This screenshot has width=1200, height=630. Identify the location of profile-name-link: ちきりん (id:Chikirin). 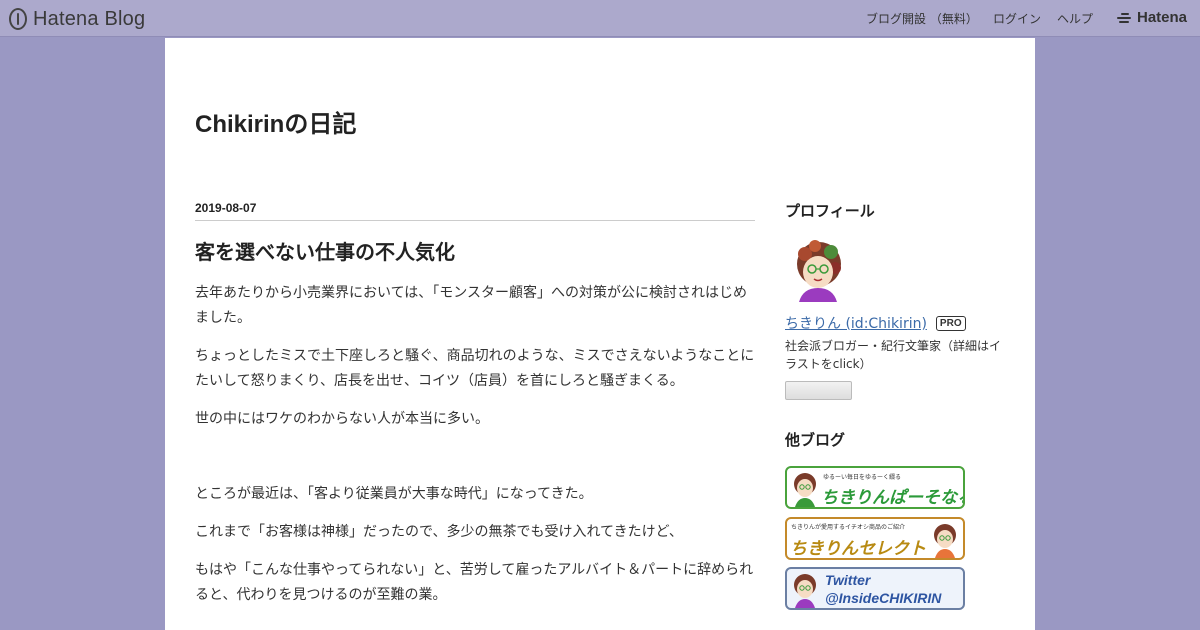
(856, 323).